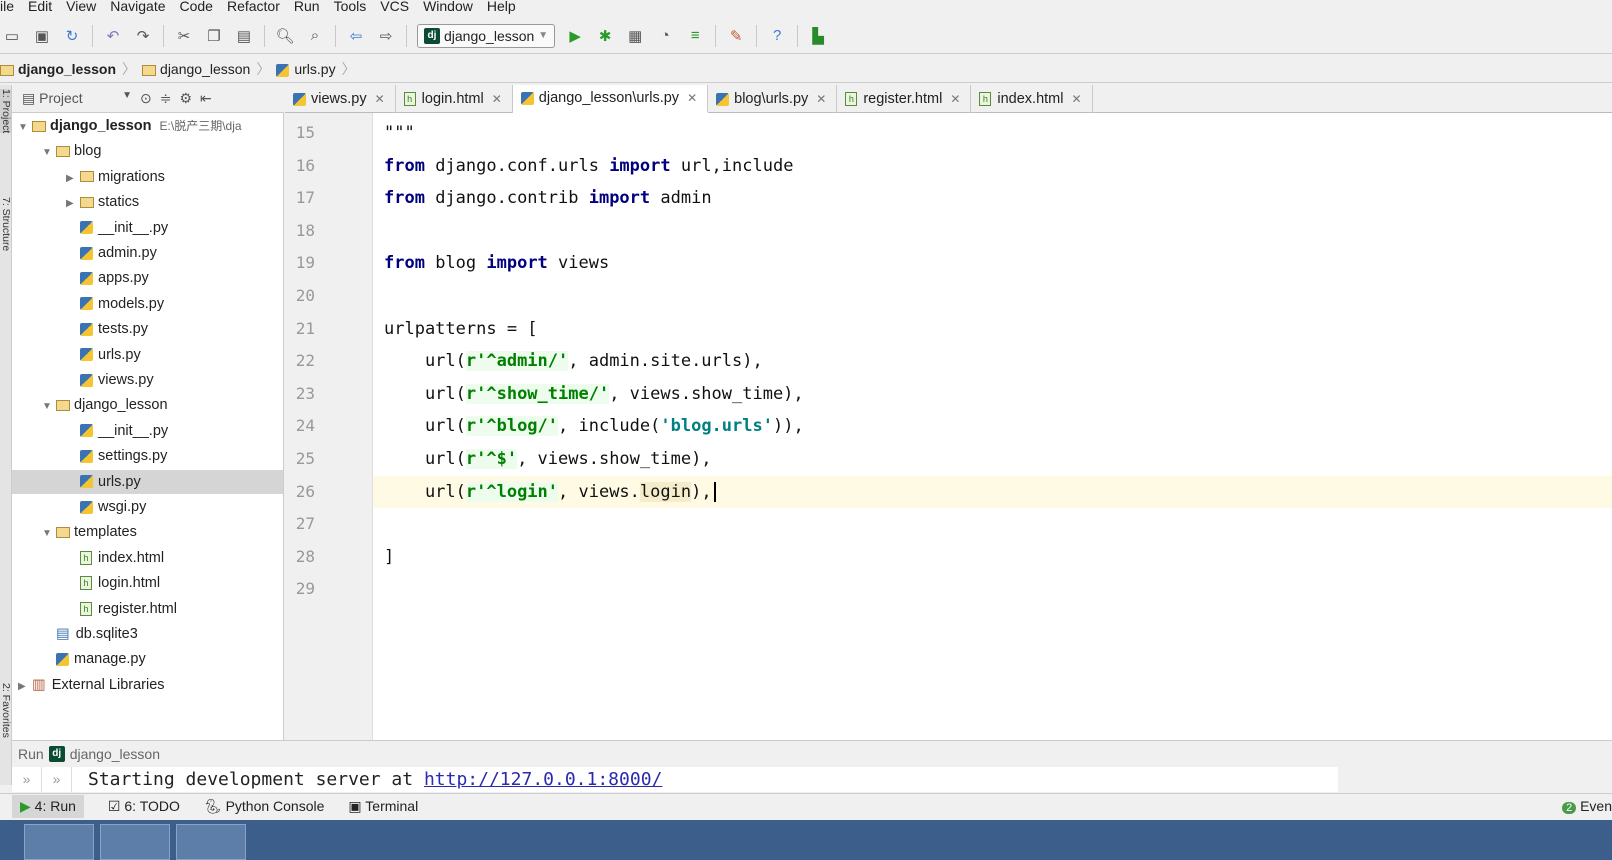  What do you see at coordinates (356, 36) in the screenshot?
I see `back-icon: ⇦` at bounding box center [356, 36].